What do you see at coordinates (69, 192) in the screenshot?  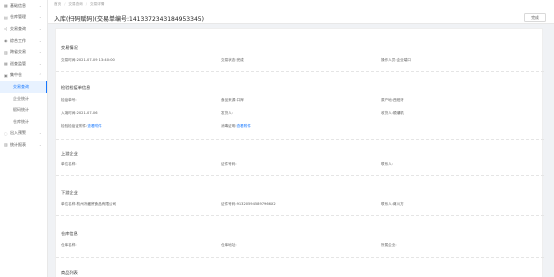 I see `section-title-downstream: 下游企业` at bounding box center [69, 192].